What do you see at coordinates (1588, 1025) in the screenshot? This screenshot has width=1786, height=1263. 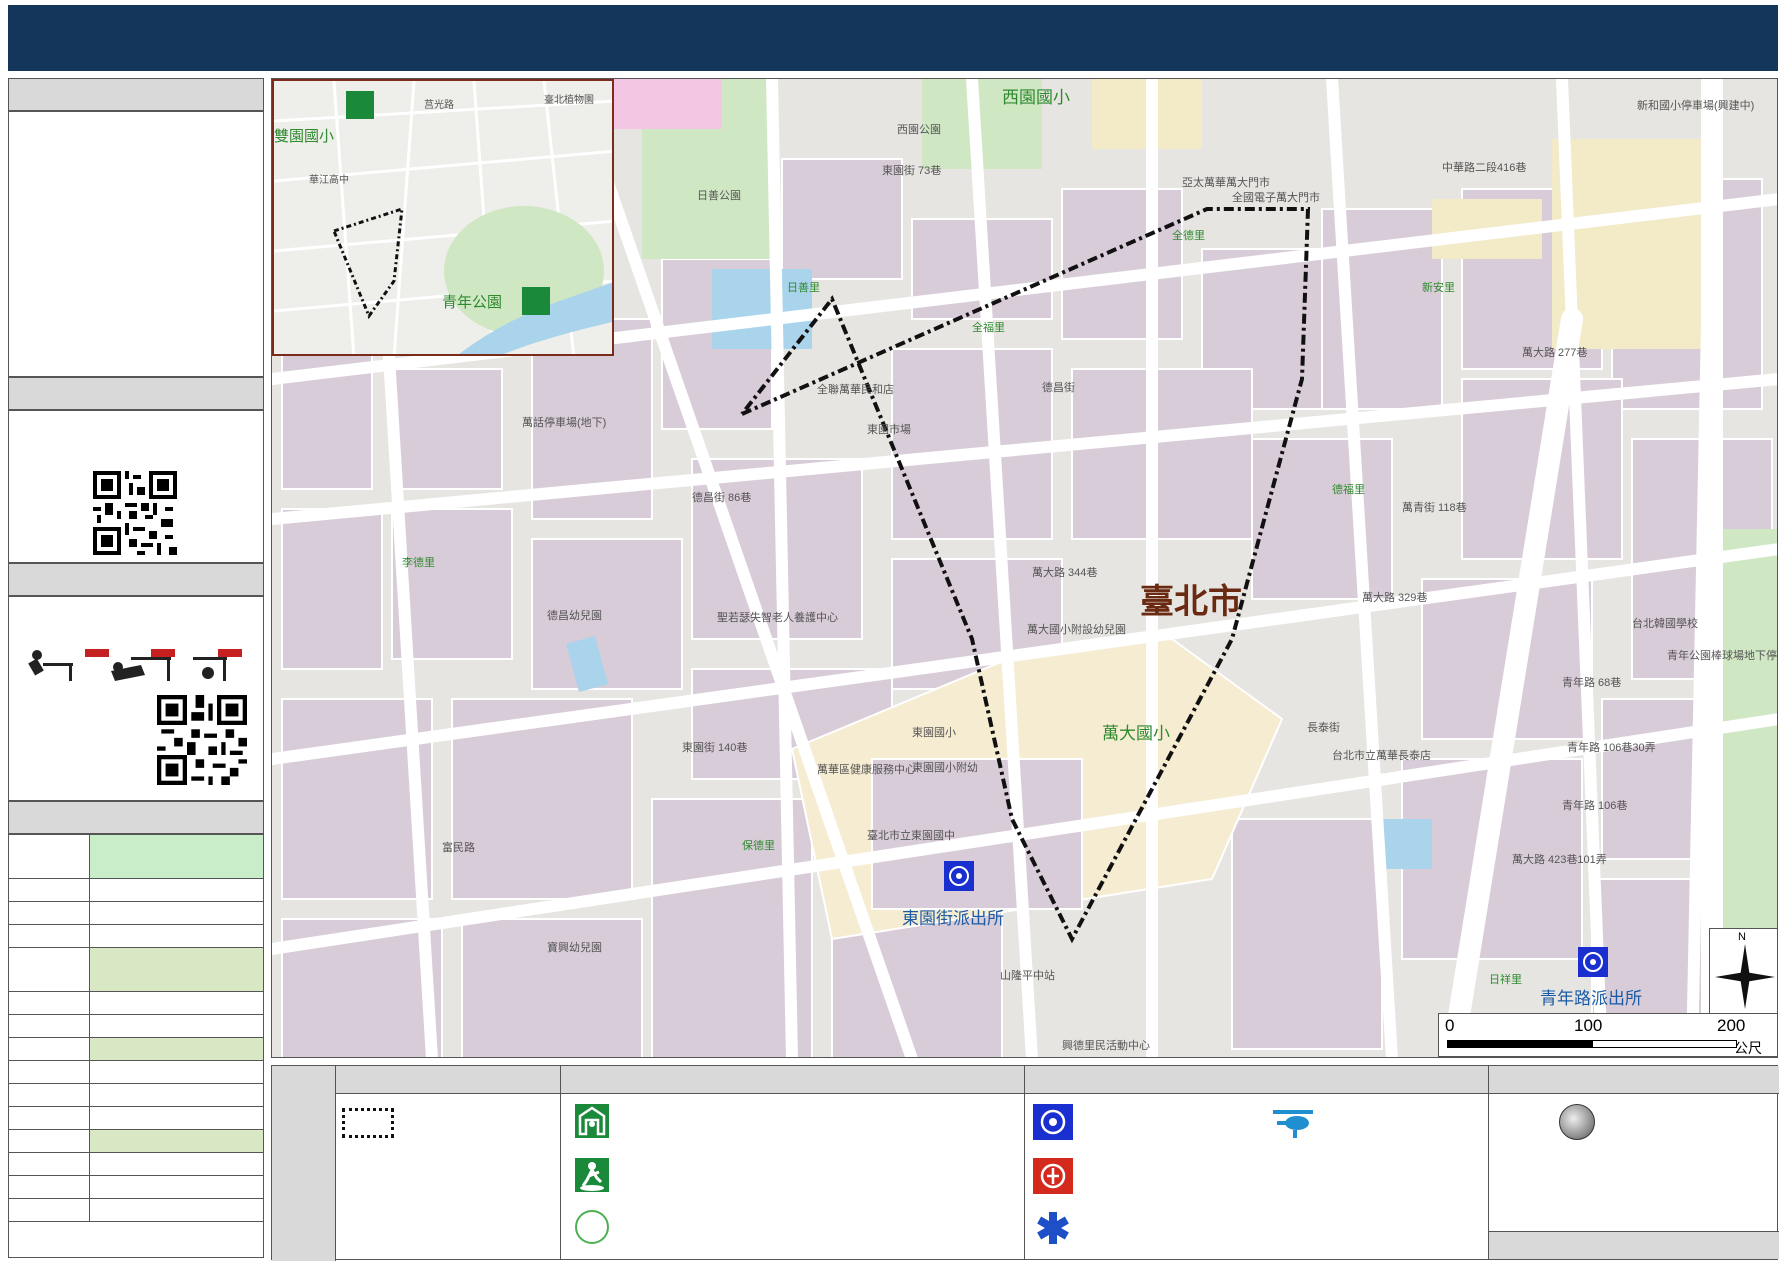 I see `scale-label-100: 100` at bounding box center [1588, 1025].